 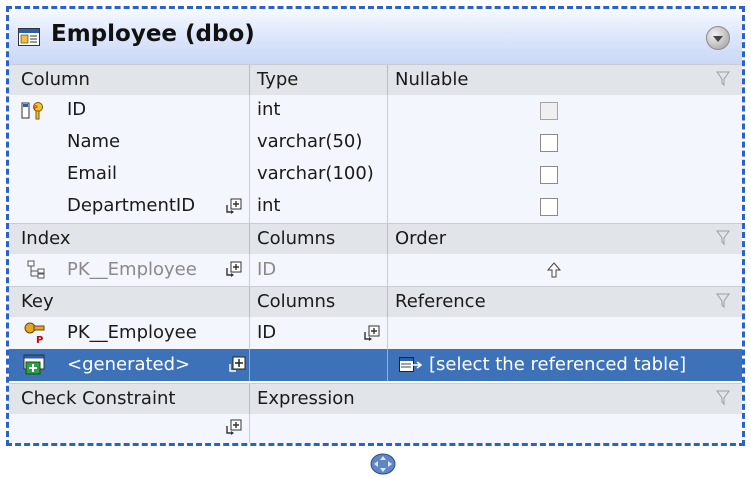 What do you see at coordinates (383, 464) in the screenshot?
I see `move-handle-icon` at bounding box center [383, 464].